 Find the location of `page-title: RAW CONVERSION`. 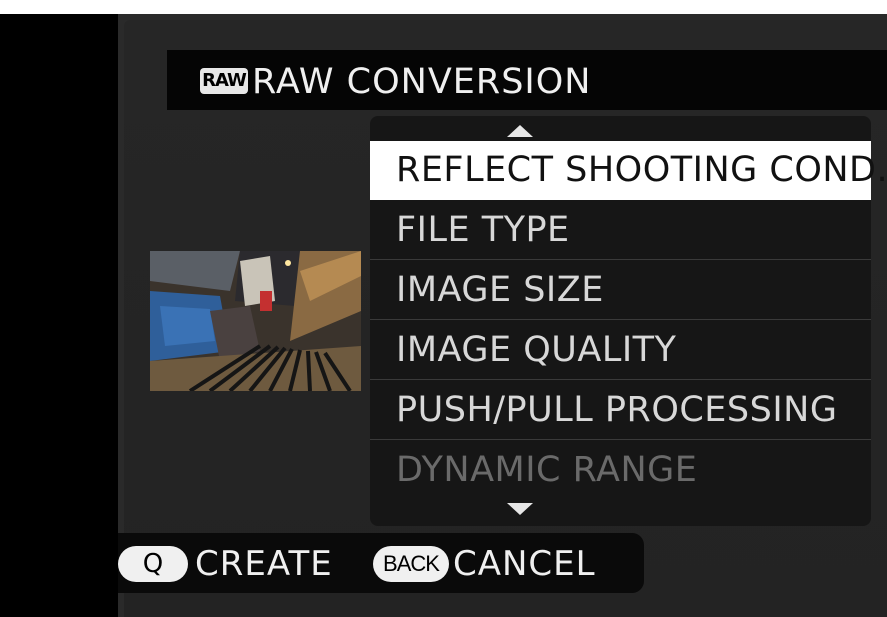

page-title: RAW CONVERSION is located at coordinates (422, 82).